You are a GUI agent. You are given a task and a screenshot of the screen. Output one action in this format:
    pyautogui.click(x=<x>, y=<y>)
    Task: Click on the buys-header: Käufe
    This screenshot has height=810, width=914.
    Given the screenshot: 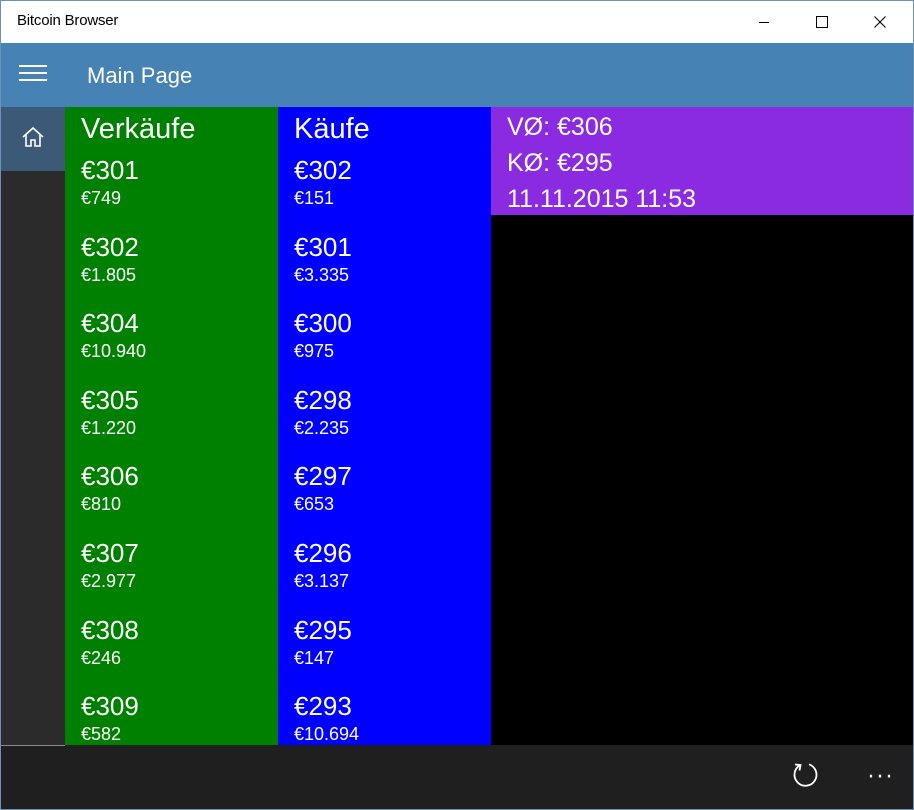 What is the action you would take?
    pyautogui.click(x=332, y=129)
    